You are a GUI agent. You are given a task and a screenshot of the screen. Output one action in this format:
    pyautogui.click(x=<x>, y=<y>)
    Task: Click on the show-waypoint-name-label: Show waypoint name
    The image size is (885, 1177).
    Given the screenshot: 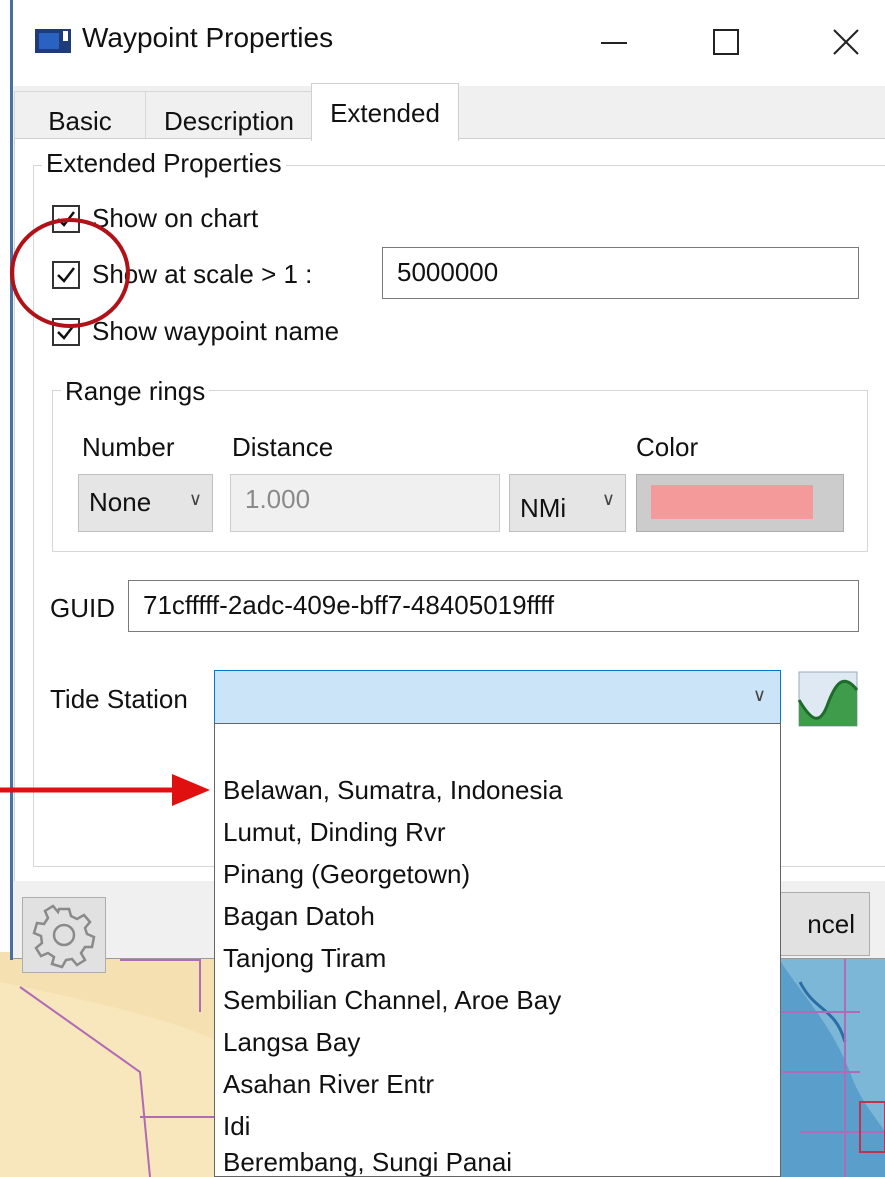 What is the action you would take?
    pyautogui.click(x=216, y=331)
    